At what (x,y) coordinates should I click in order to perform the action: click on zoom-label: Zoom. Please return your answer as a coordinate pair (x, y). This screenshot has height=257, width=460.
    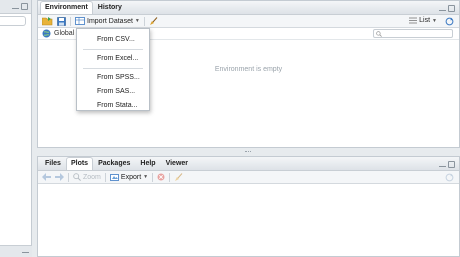
    Looking at the image, I should click on (92, 177).